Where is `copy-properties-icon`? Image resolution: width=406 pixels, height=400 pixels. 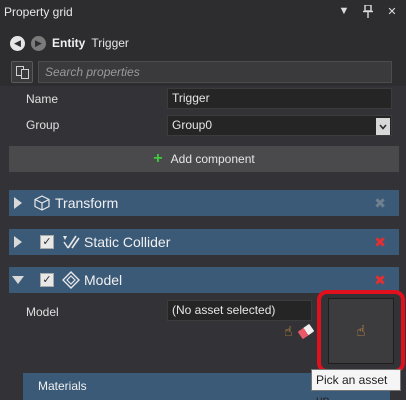 copy-properties-icon is located at coordinates (22, 72).